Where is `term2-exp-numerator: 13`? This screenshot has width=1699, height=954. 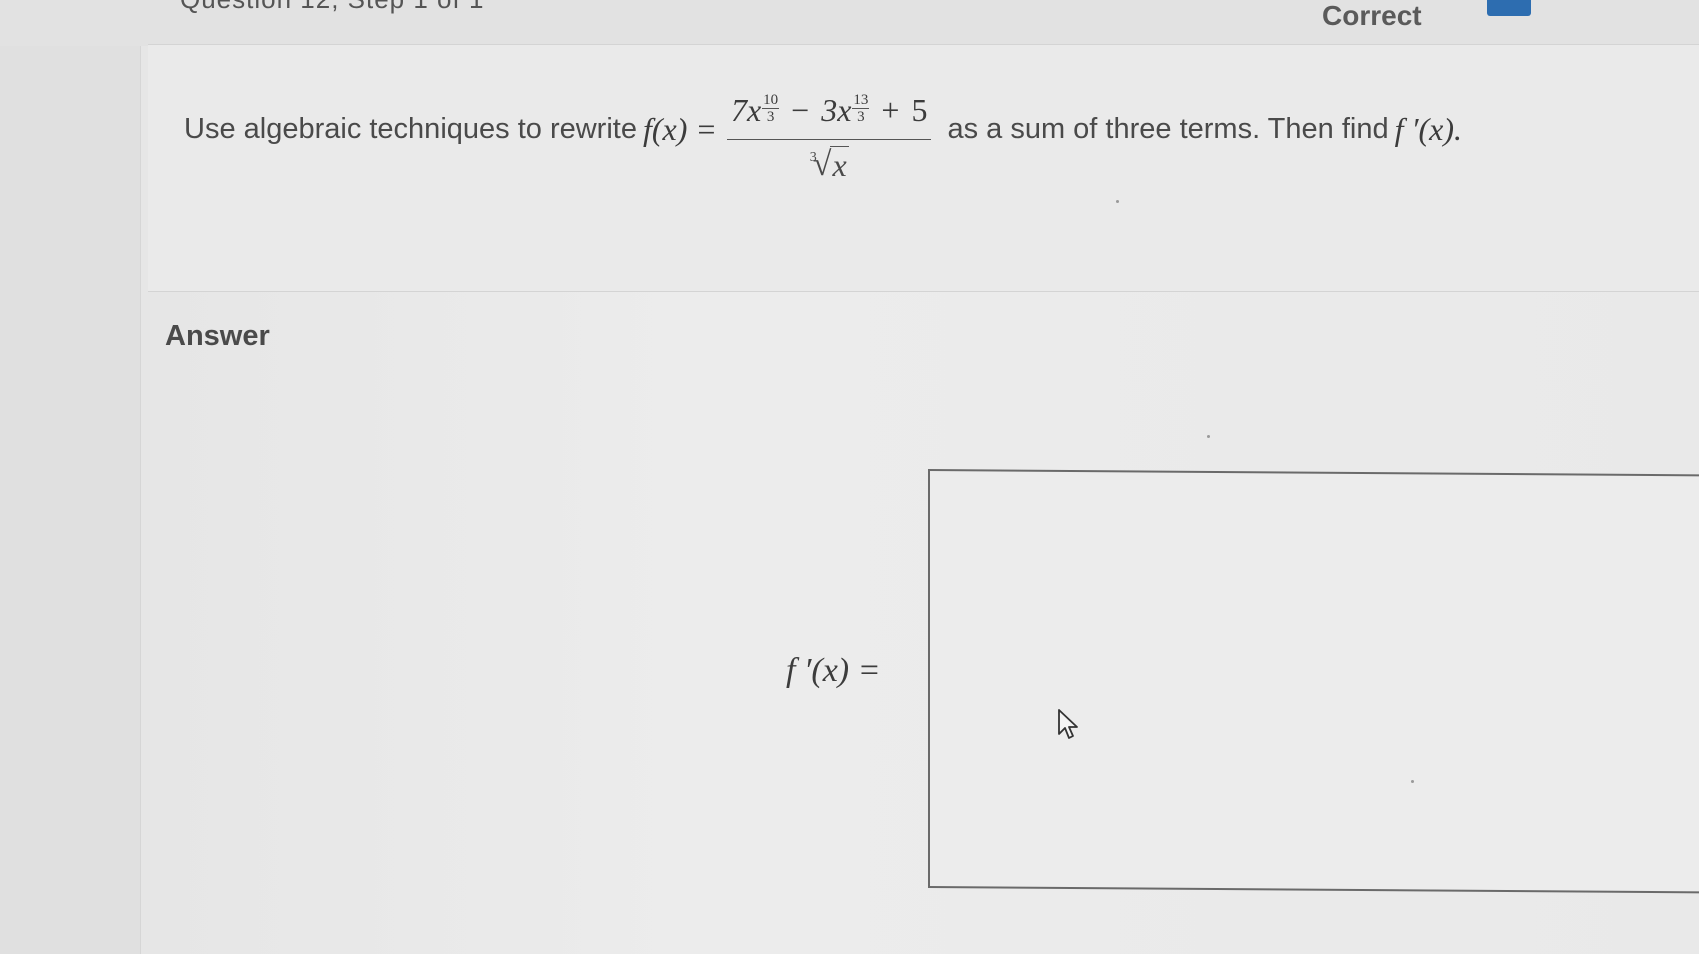
term2-exp-numerator: 13 is located at coordinates (861, 100).